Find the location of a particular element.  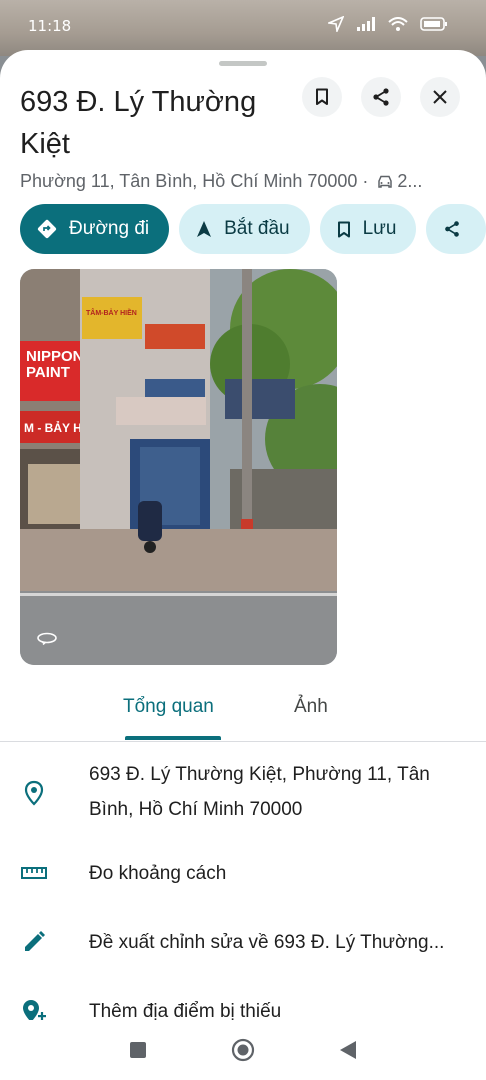

sign-nippon-1: NIPPON is located at coordinates (55, 356).